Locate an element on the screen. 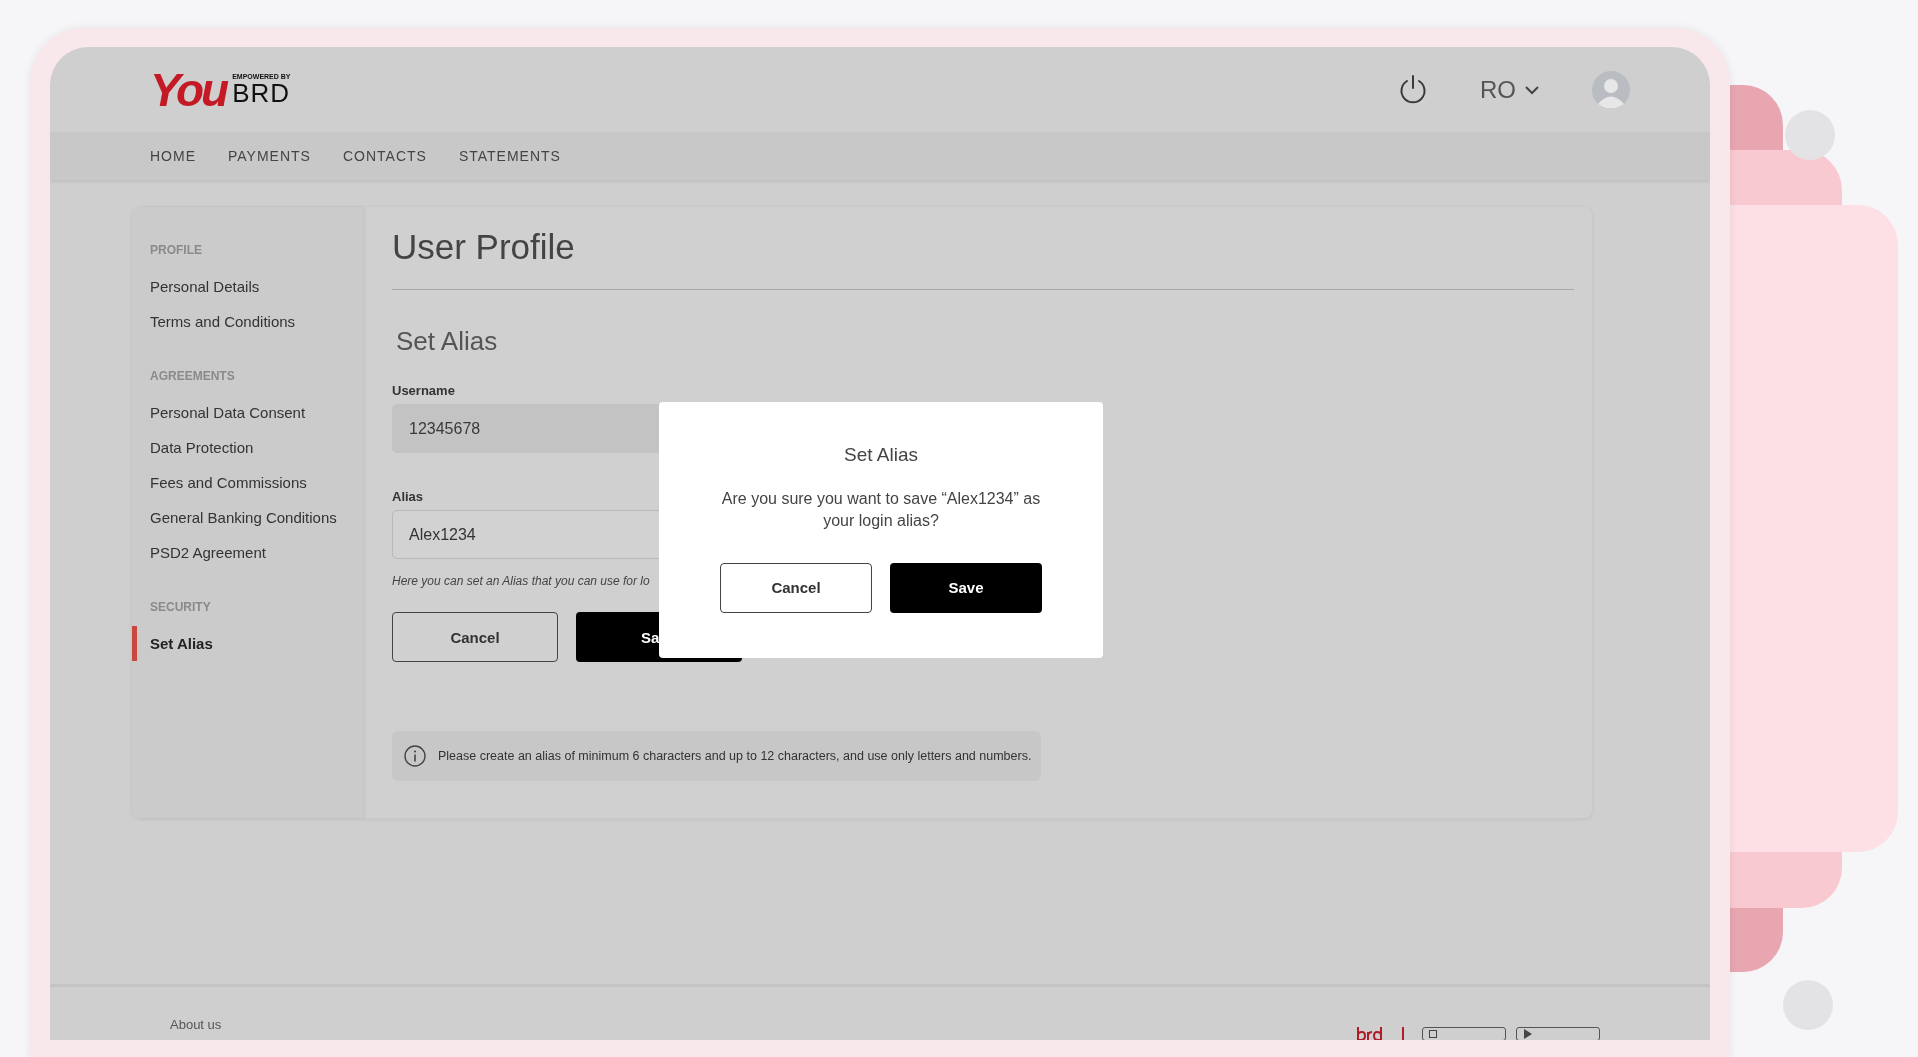 The height and width of the screenshot is (1057, 1918). sidebar-item: General Banking Conditions is located at coordinates (247, 517).